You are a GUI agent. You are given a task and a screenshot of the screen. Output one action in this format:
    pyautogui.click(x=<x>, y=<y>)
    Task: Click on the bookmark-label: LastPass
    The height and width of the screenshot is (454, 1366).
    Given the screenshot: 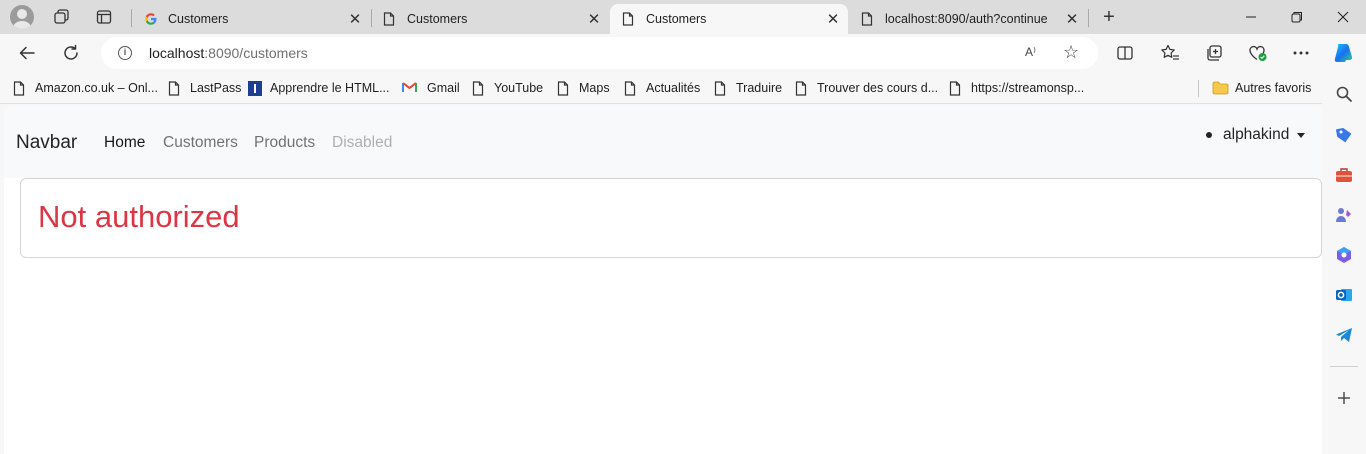 What is the action you would take?
    pyautogui.click(x=216, y=88)
    